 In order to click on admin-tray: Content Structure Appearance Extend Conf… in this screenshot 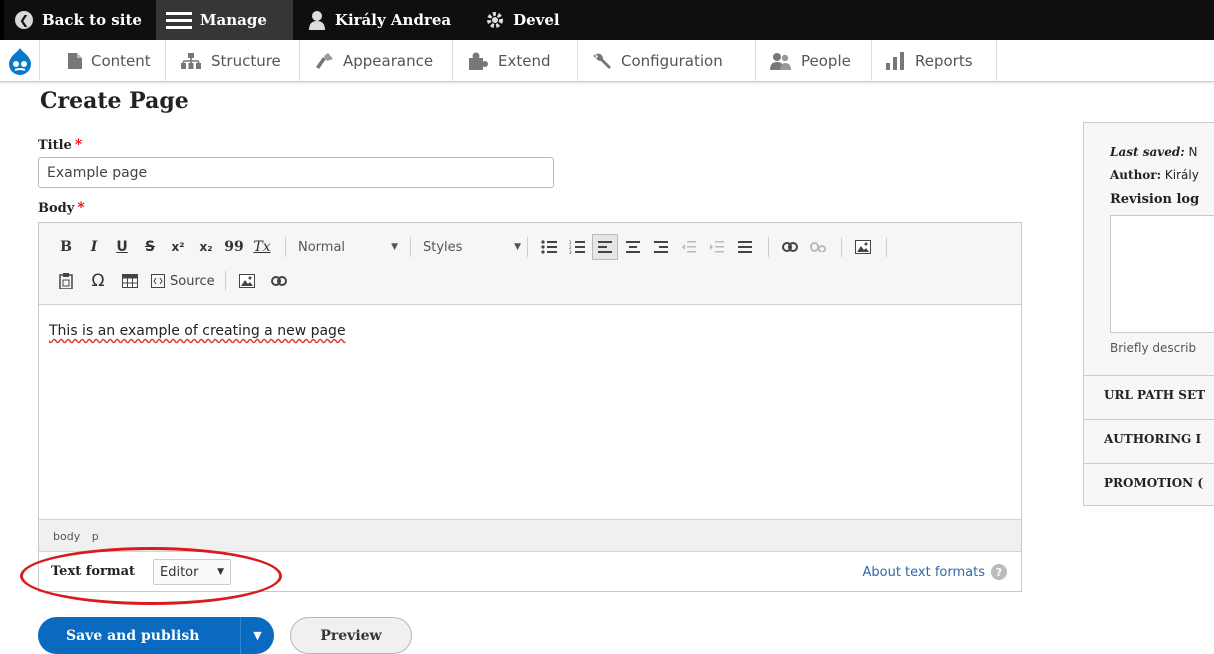, I will do `click(607, 61)`.